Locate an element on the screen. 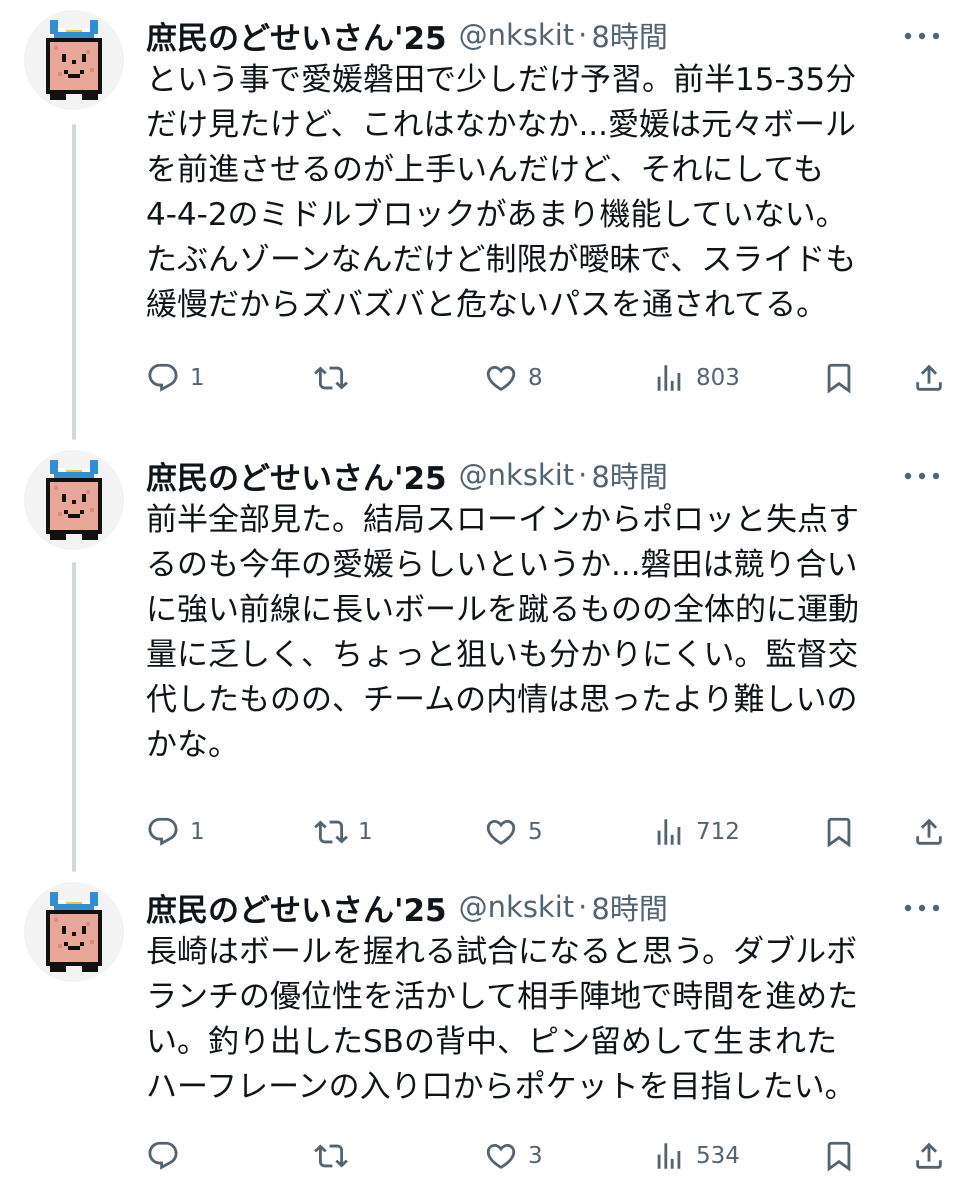  tweet-text-line: を前進させるのが上手いんだけど、それにしても is located at coordinates (485, 170).